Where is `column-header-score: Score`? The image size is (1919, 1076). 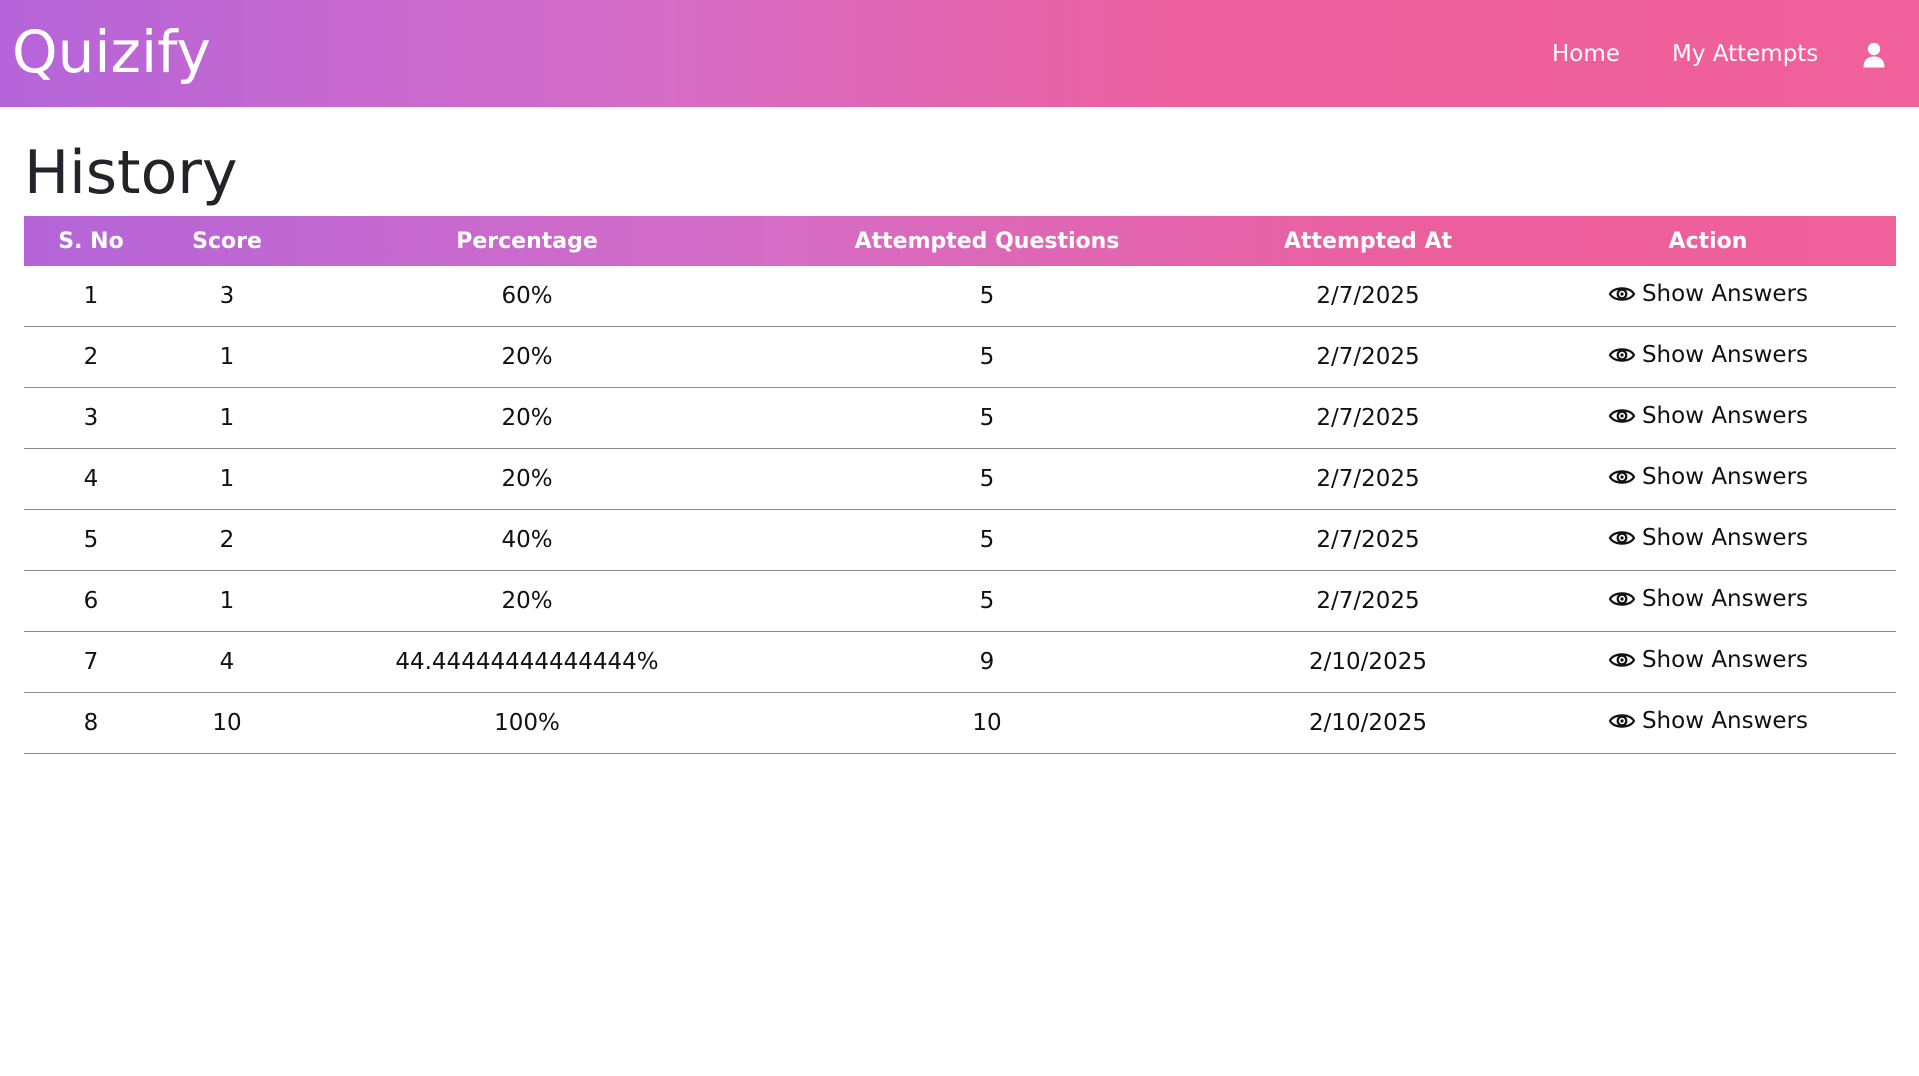
column-header-score: Score is located at coordinates (227, 241).